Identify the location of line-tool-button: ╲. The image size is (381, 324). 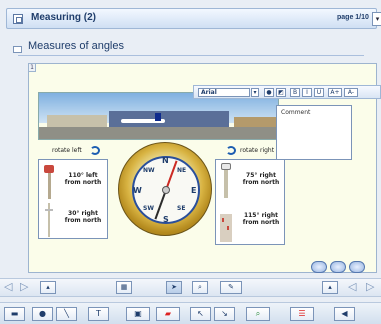
(66, 314).